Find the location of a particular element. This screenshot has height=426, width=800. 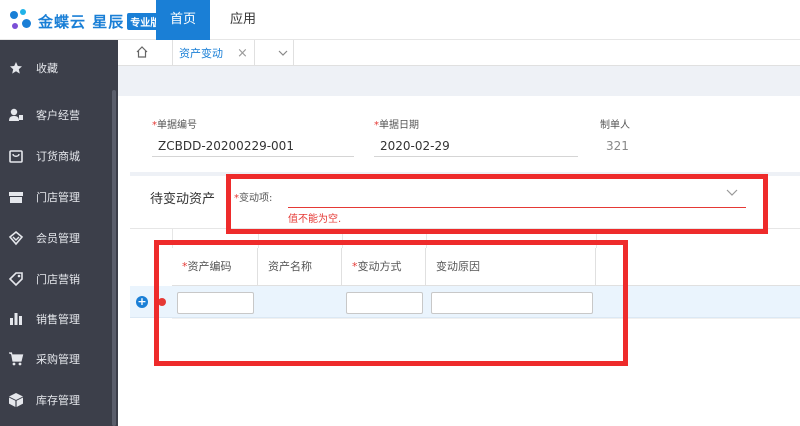

customer-icon is located at coordinates (16, 115).